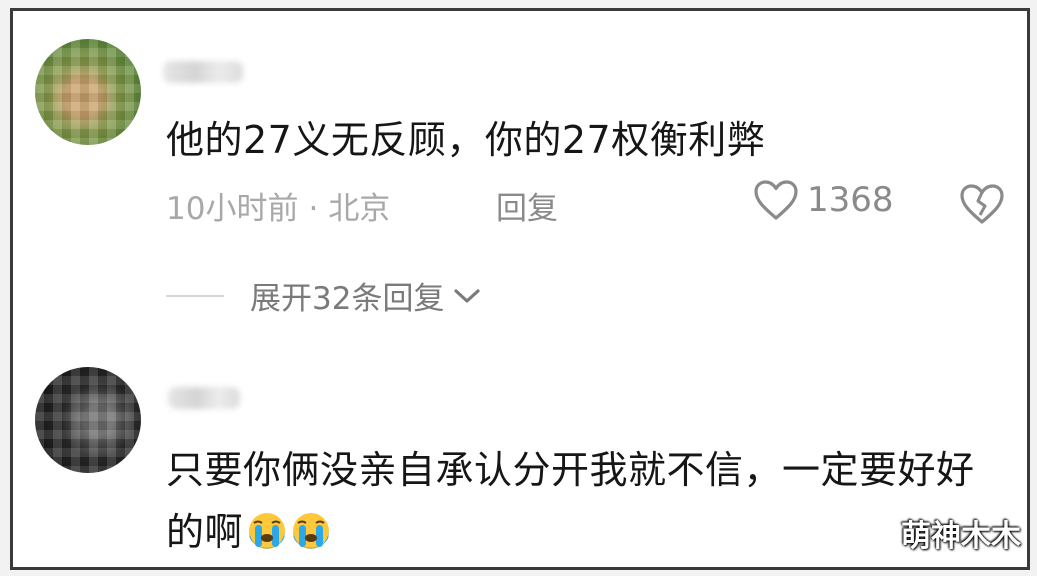 The image size is (1037, 576). I want to click on comment-text: 他的27义无反顾，你的27权衡利弊, so click(466, 140).